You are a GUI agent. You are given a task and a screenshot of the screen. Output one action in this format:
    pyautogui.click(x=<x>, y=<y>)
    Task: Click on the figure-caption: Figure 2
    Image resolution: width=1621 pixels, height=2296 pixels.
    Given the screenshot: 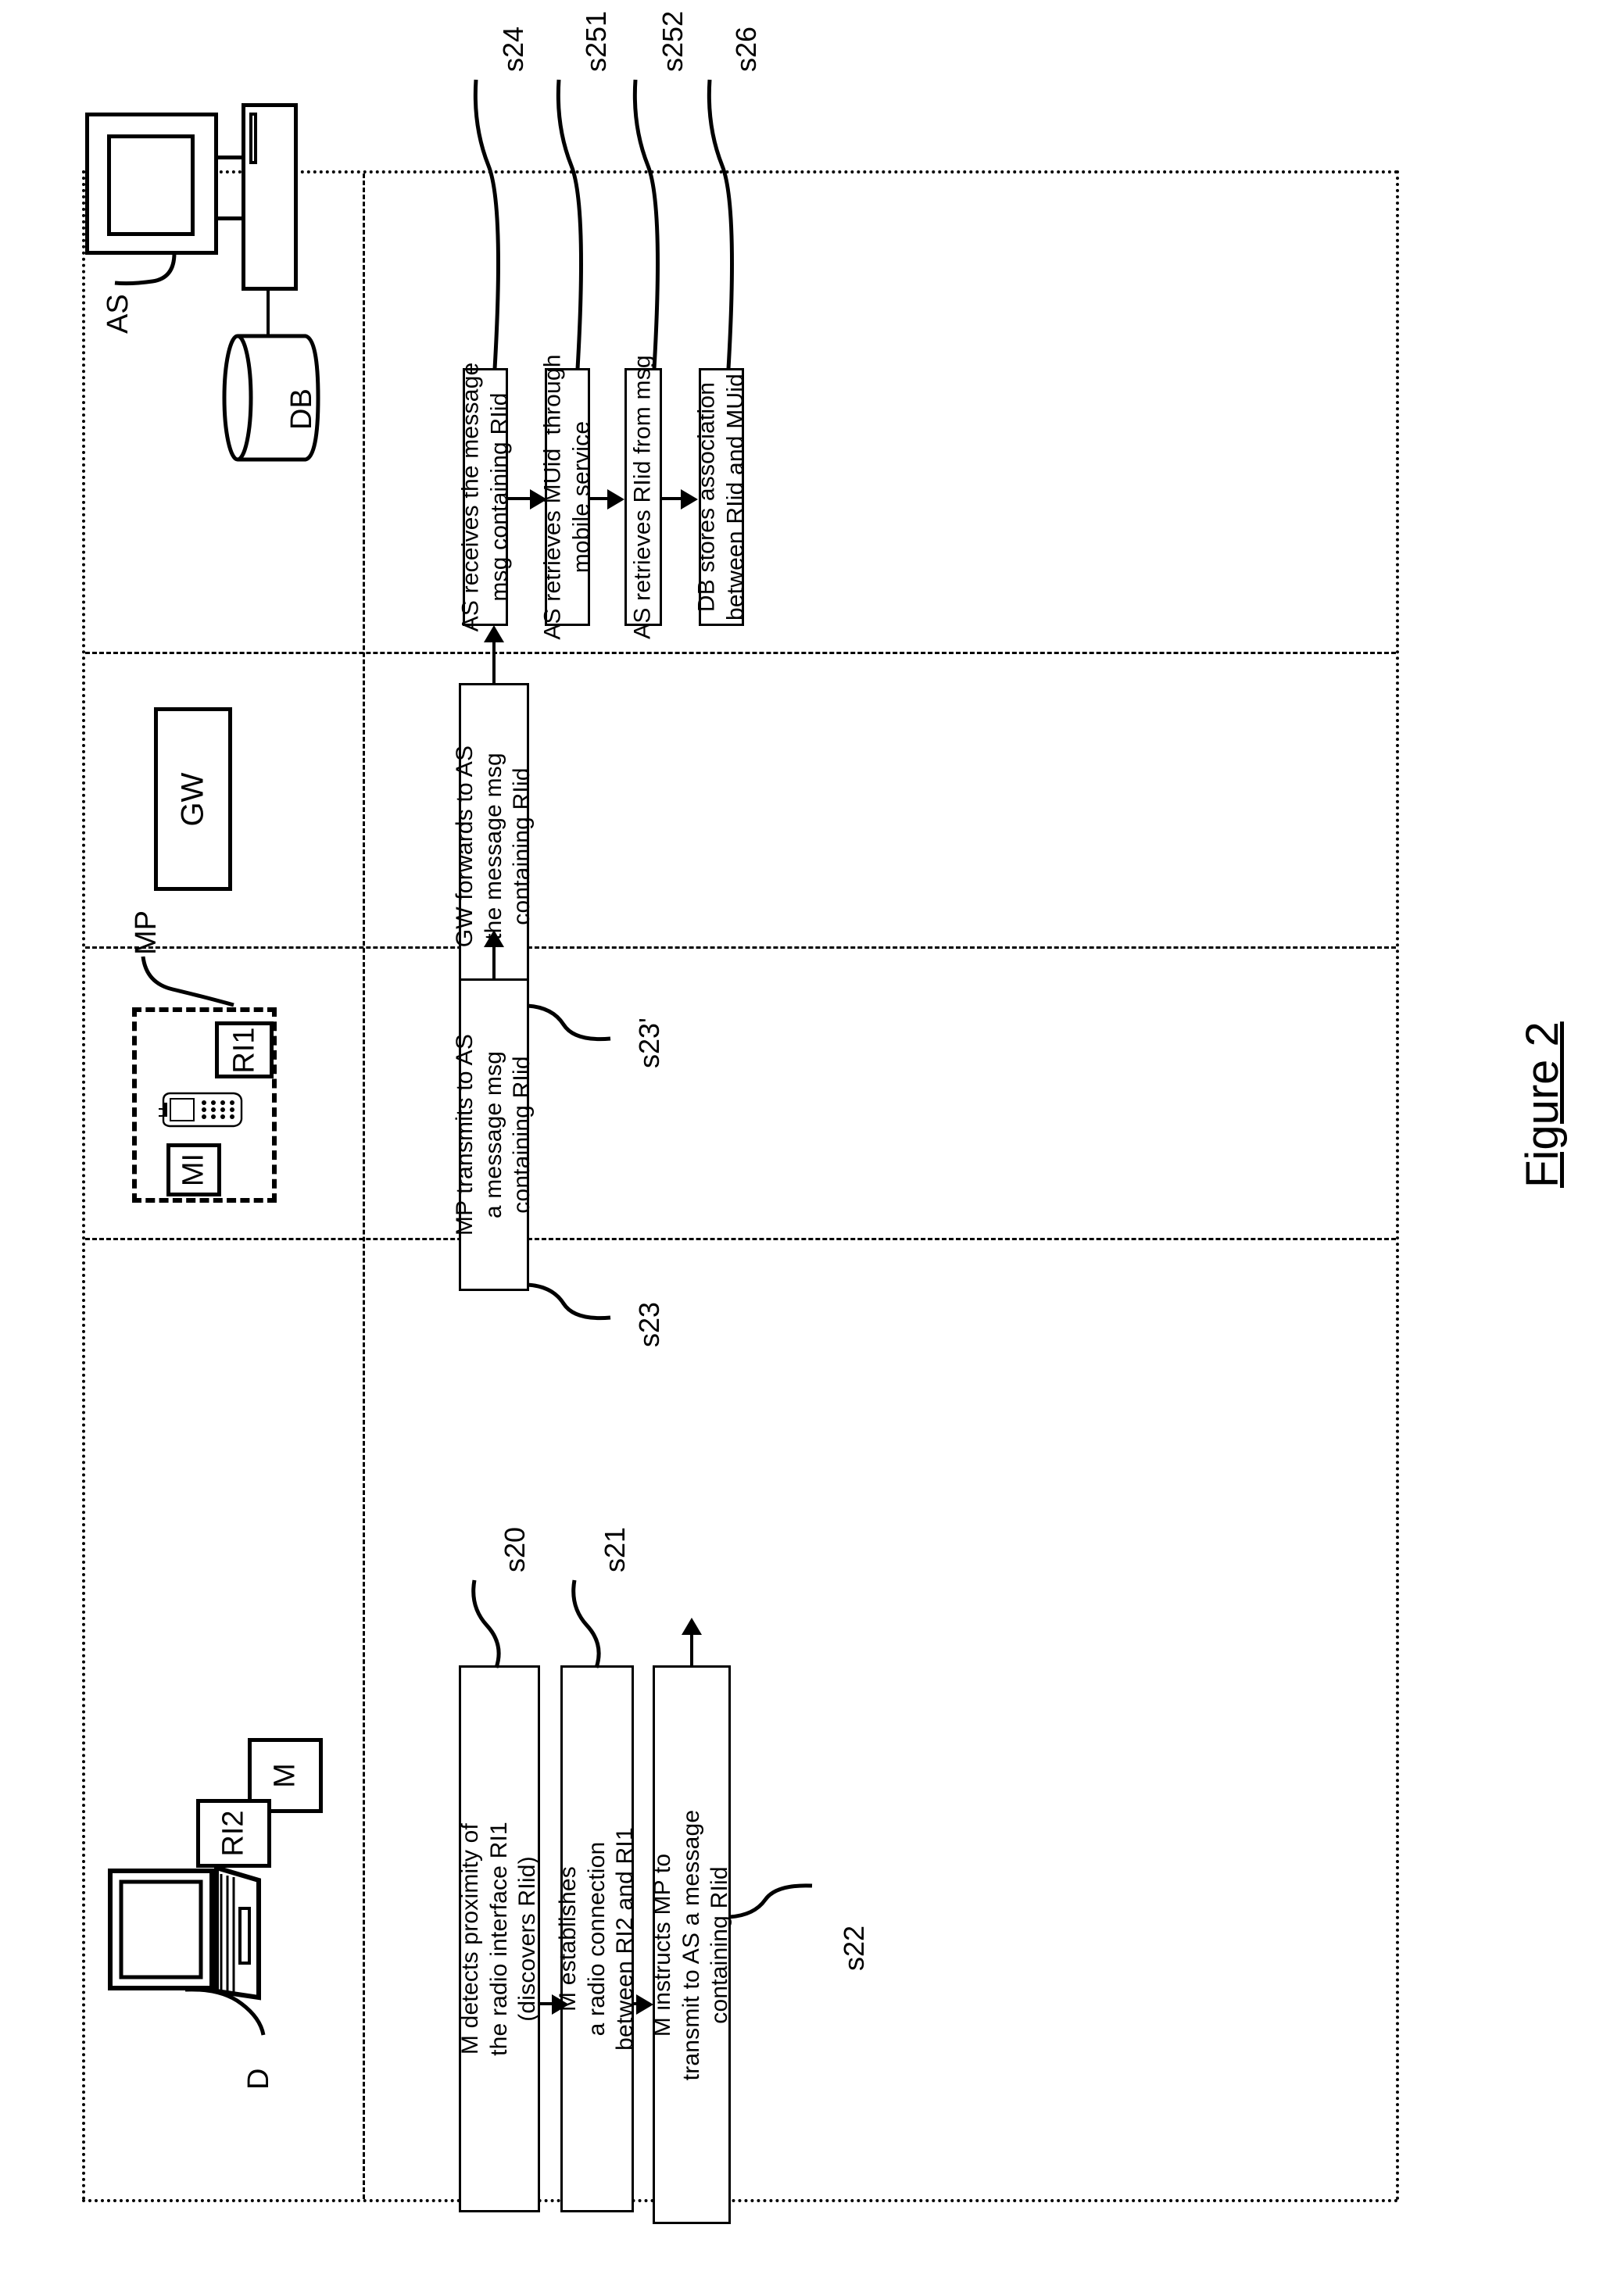 What is the action you would take?
    pyautogui.click(x=1542, y=1105)
    